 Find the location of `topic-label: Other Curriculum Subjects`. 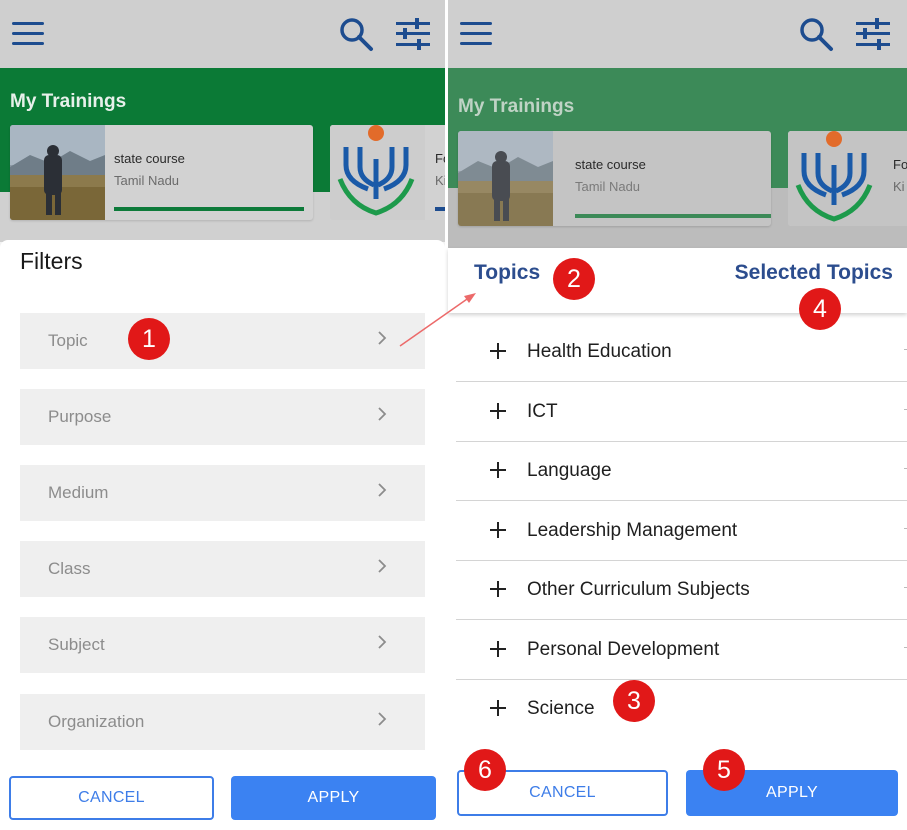

topic-label: Other Curriculum Subjects is located at coordinates (638, 589).